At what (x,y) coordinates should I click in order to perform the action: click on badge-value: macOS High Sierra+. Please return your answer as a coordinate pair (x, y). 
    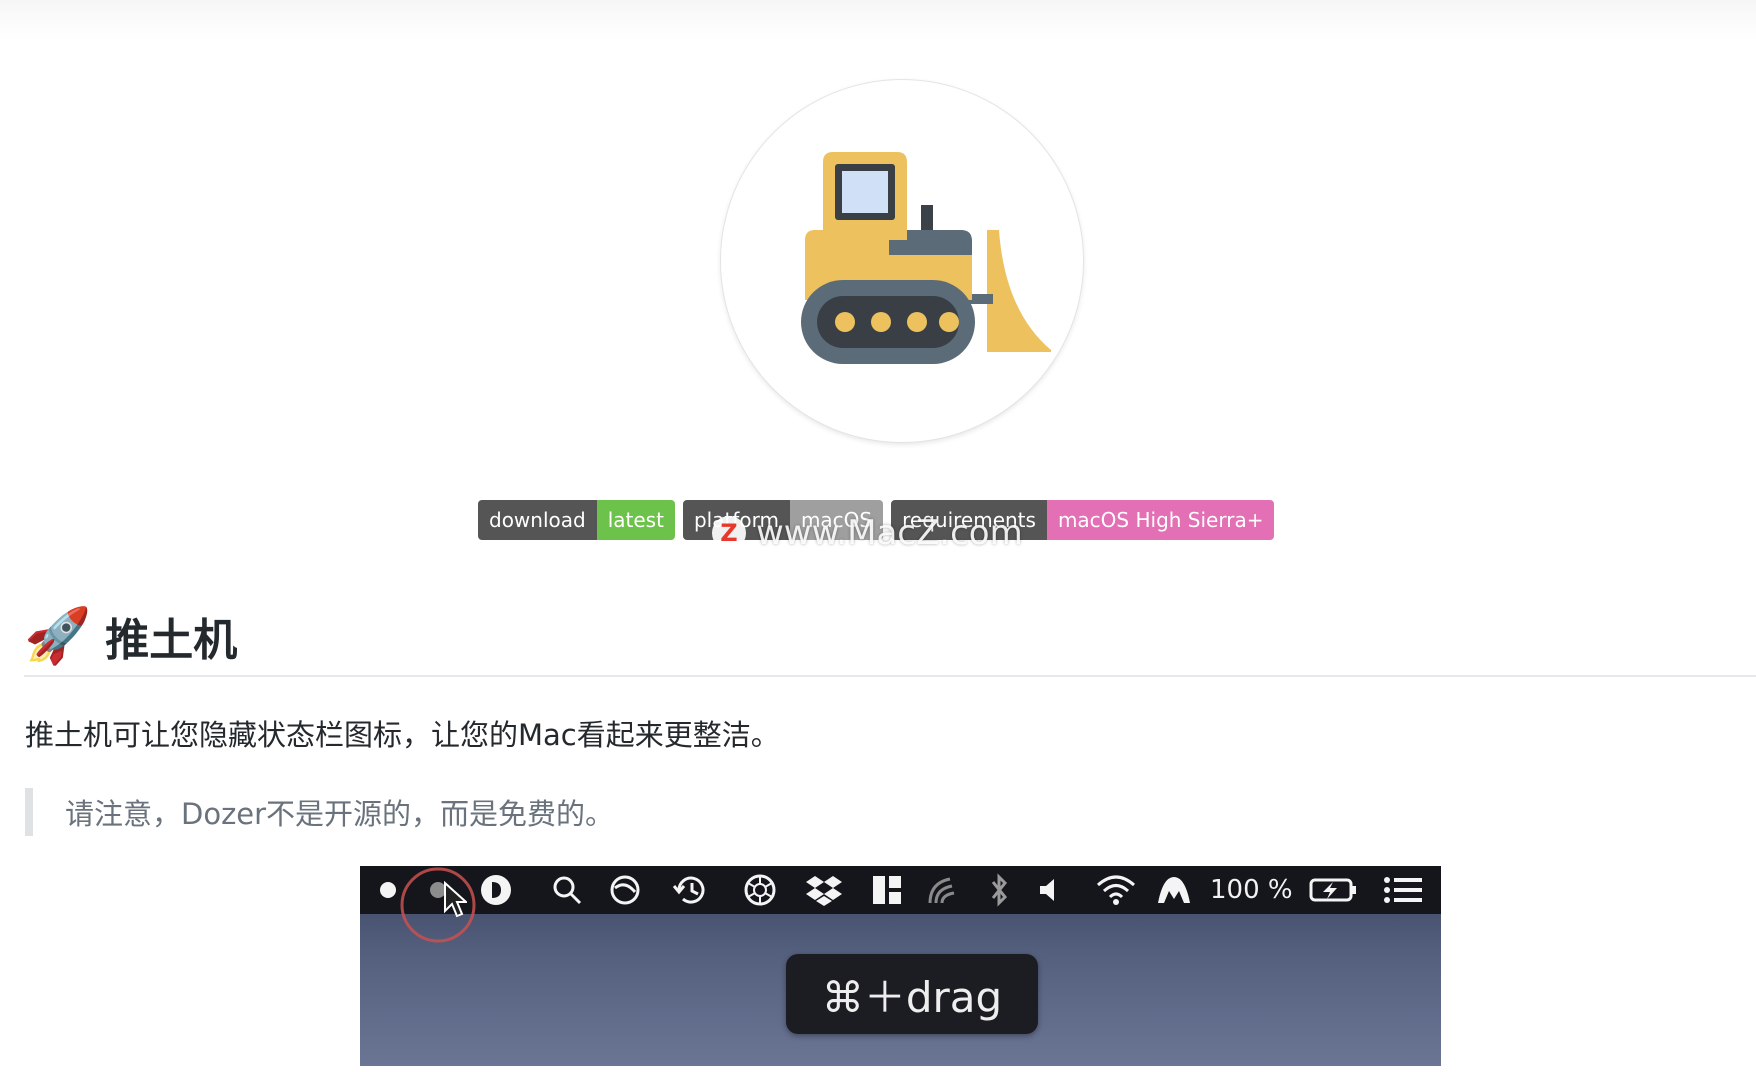
    Looking at the image, I should click on (1160, 520).